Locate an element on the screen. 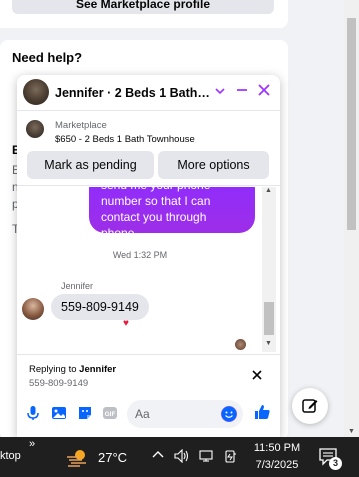 Image resolution: width=359 pixels, height=477 pixels. sender-avatar is located at coordinates (33, 309).